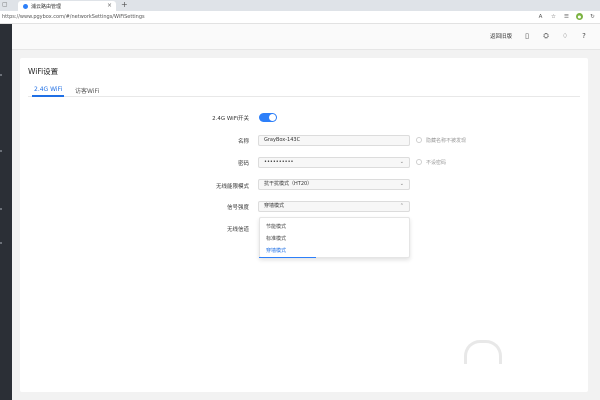  Describe the element at coordinates (419, 140) in the screenshot. I see `hide-name-checkbox` at that location.